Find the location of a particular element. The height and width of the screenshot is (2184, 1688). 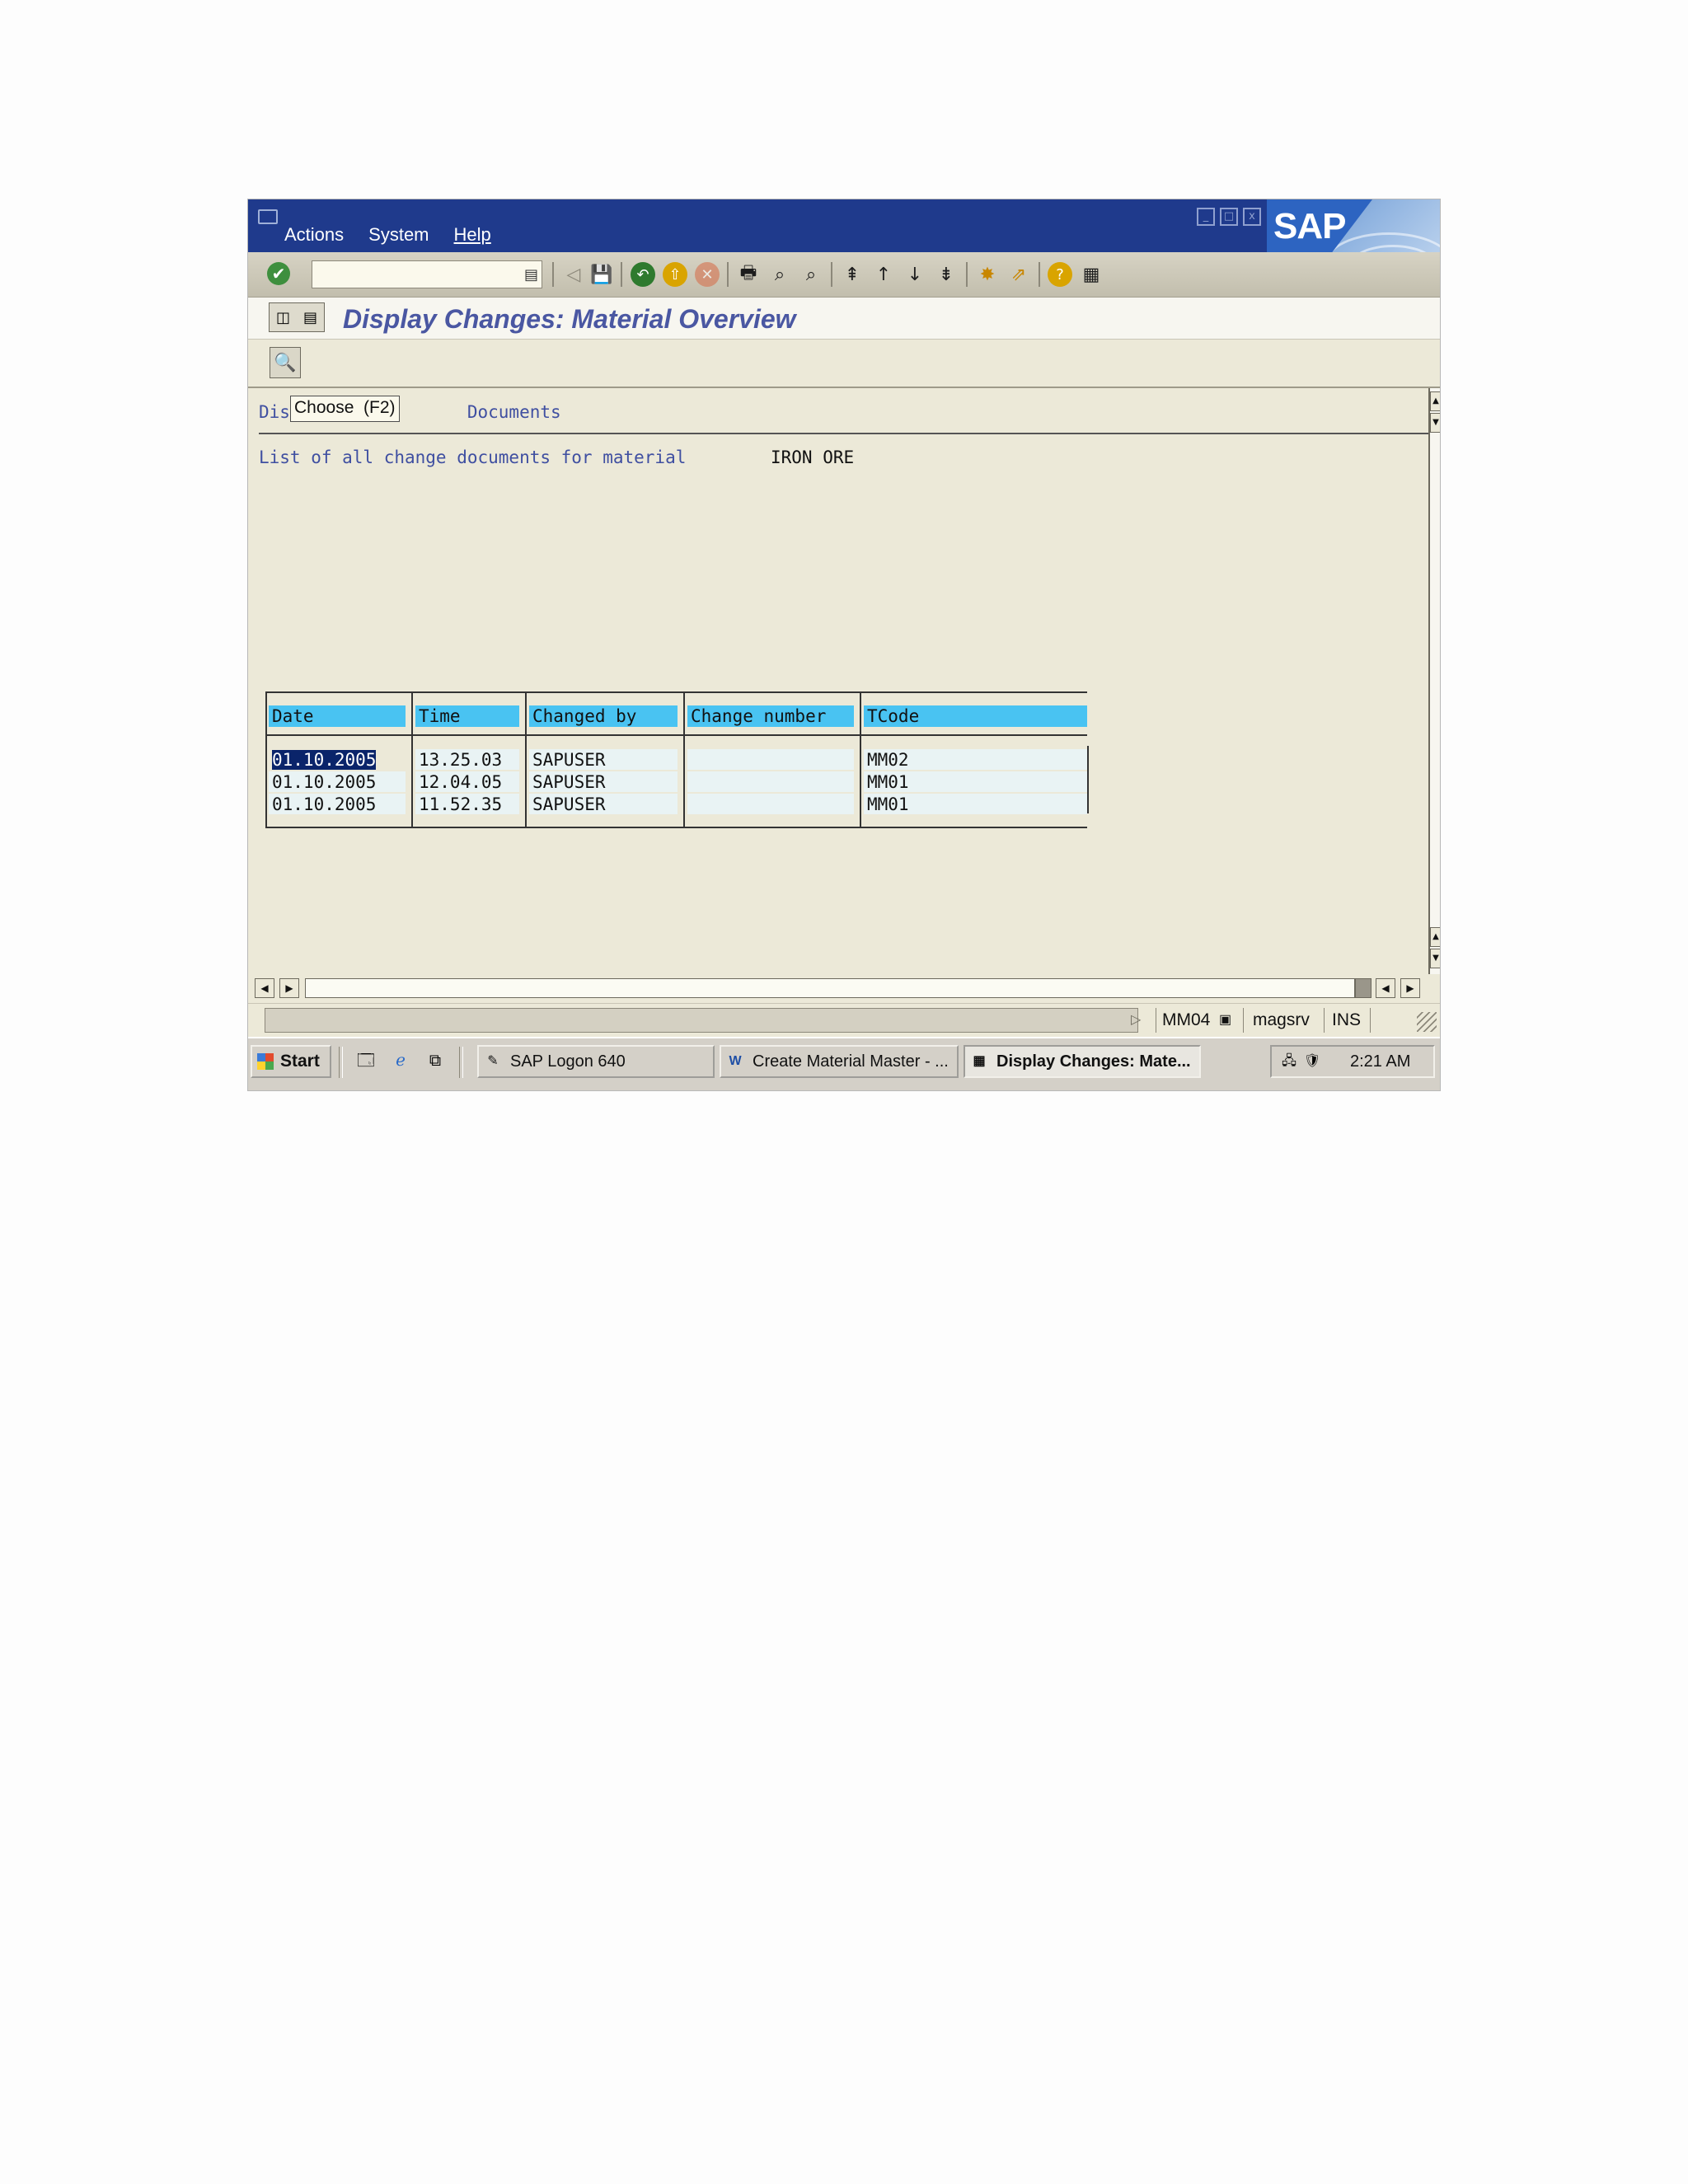

application-toolbar: 🔍 is located at coordinates (844, 364).